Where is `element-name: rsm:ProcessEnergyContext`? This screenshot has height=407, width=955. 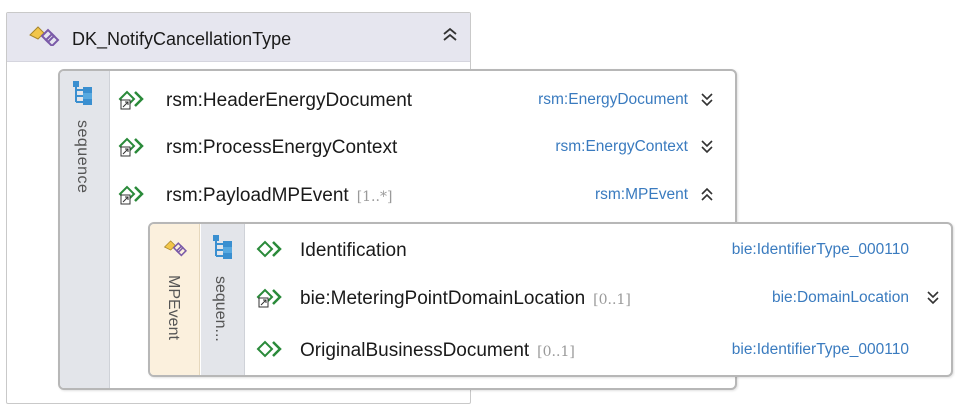
element-name: rsm:ProcessEnergyContext is located at coordinates (282, 147).